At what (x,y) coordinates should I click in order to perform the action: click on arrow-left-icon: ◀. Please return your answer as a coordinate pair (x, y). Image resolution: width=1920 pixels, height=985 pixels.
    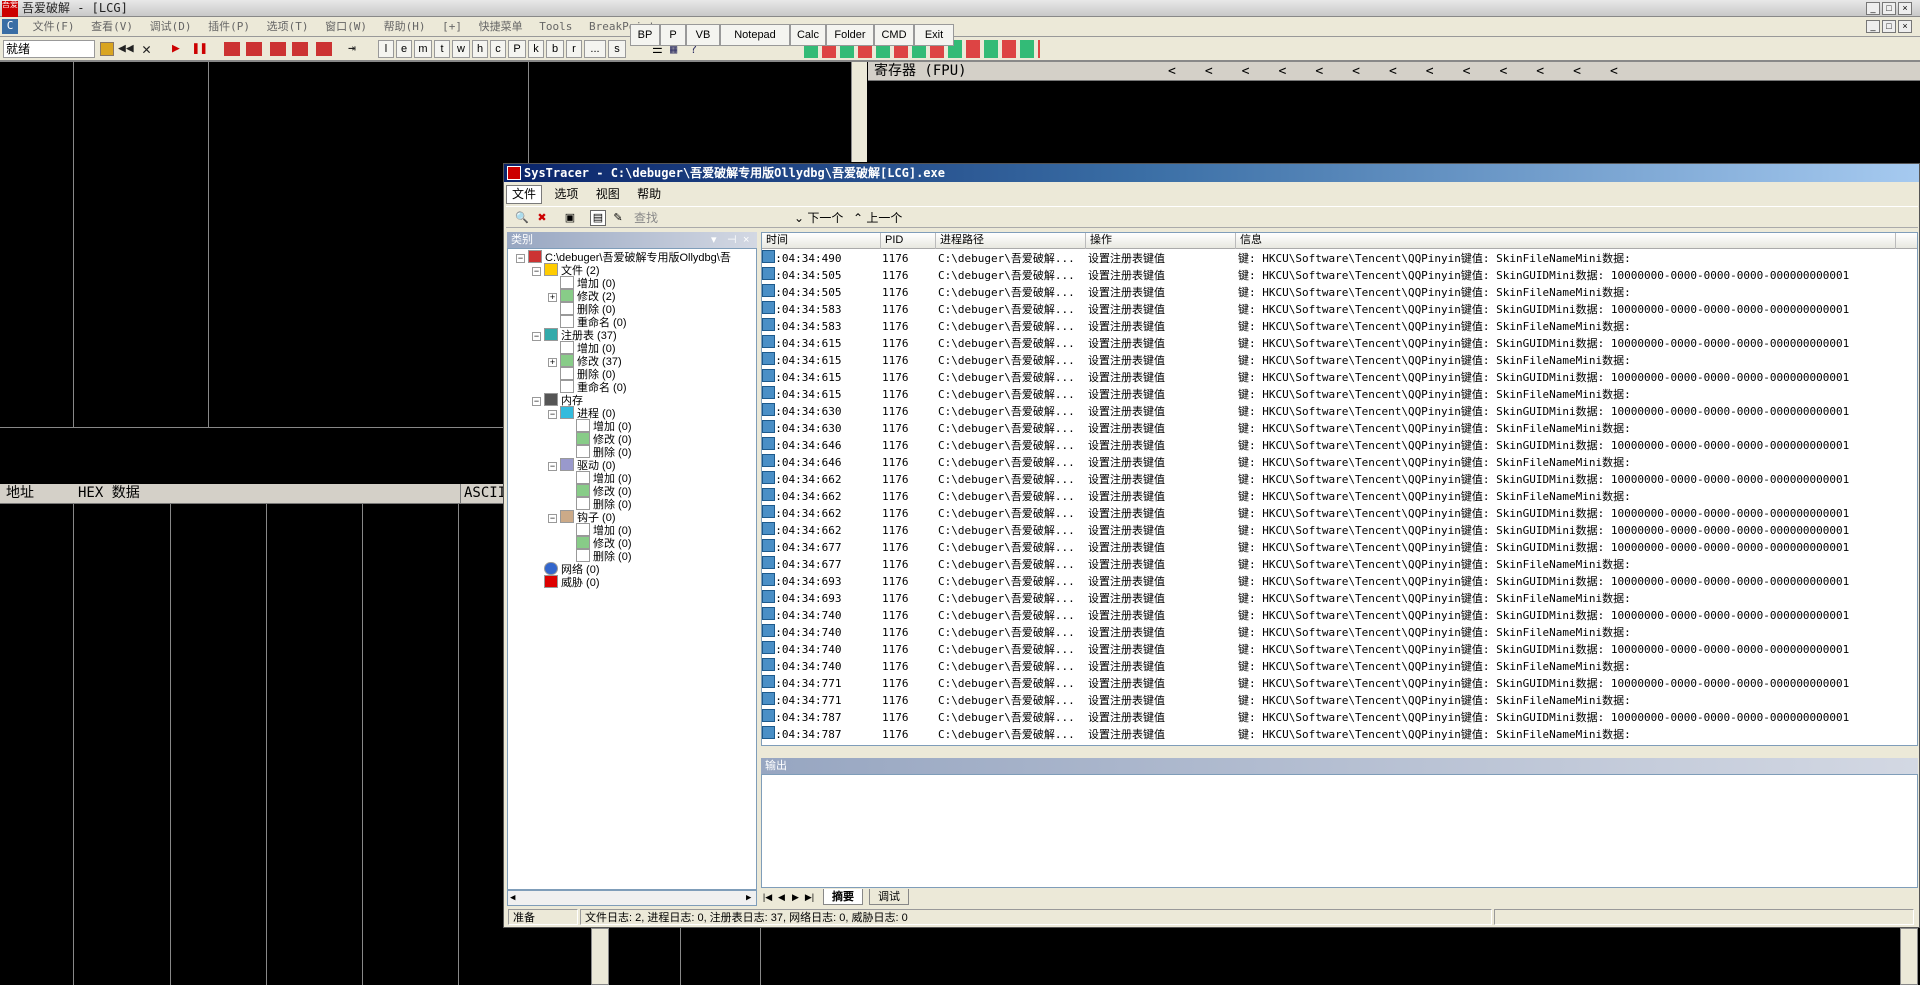
    Looking at the image, I should click on (512, 898).